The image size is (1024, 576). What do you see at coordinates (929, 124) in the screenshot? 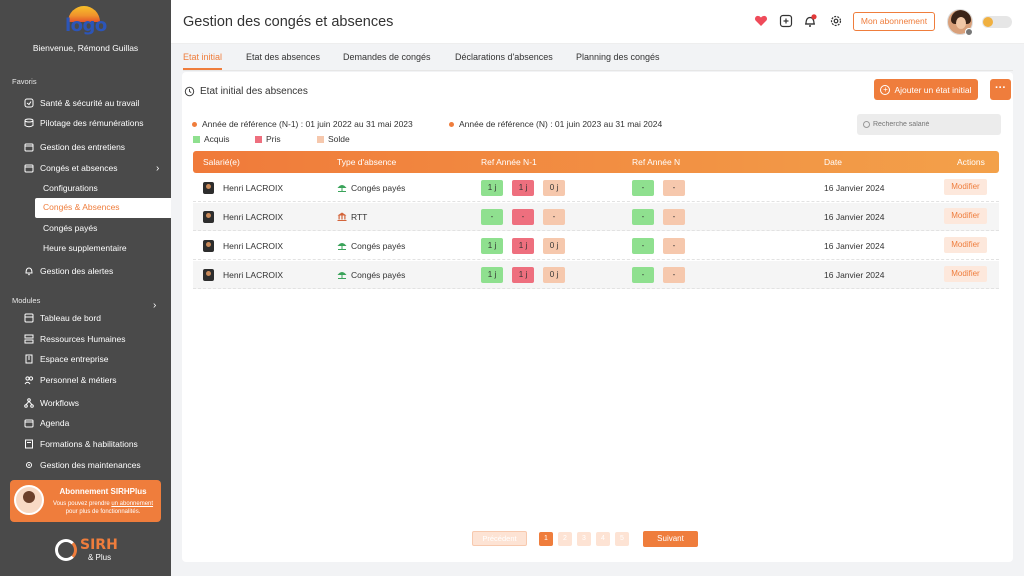
I see `search-input` at bounding box center [929, 124].